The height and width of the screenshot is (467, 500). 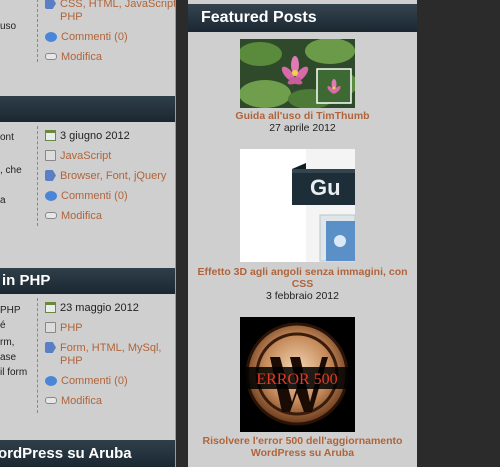 What do you see at coordinates (3, 325) in the screenshot?
I see `post-excerpt-fragment: é` at bounding box center [3, 325].